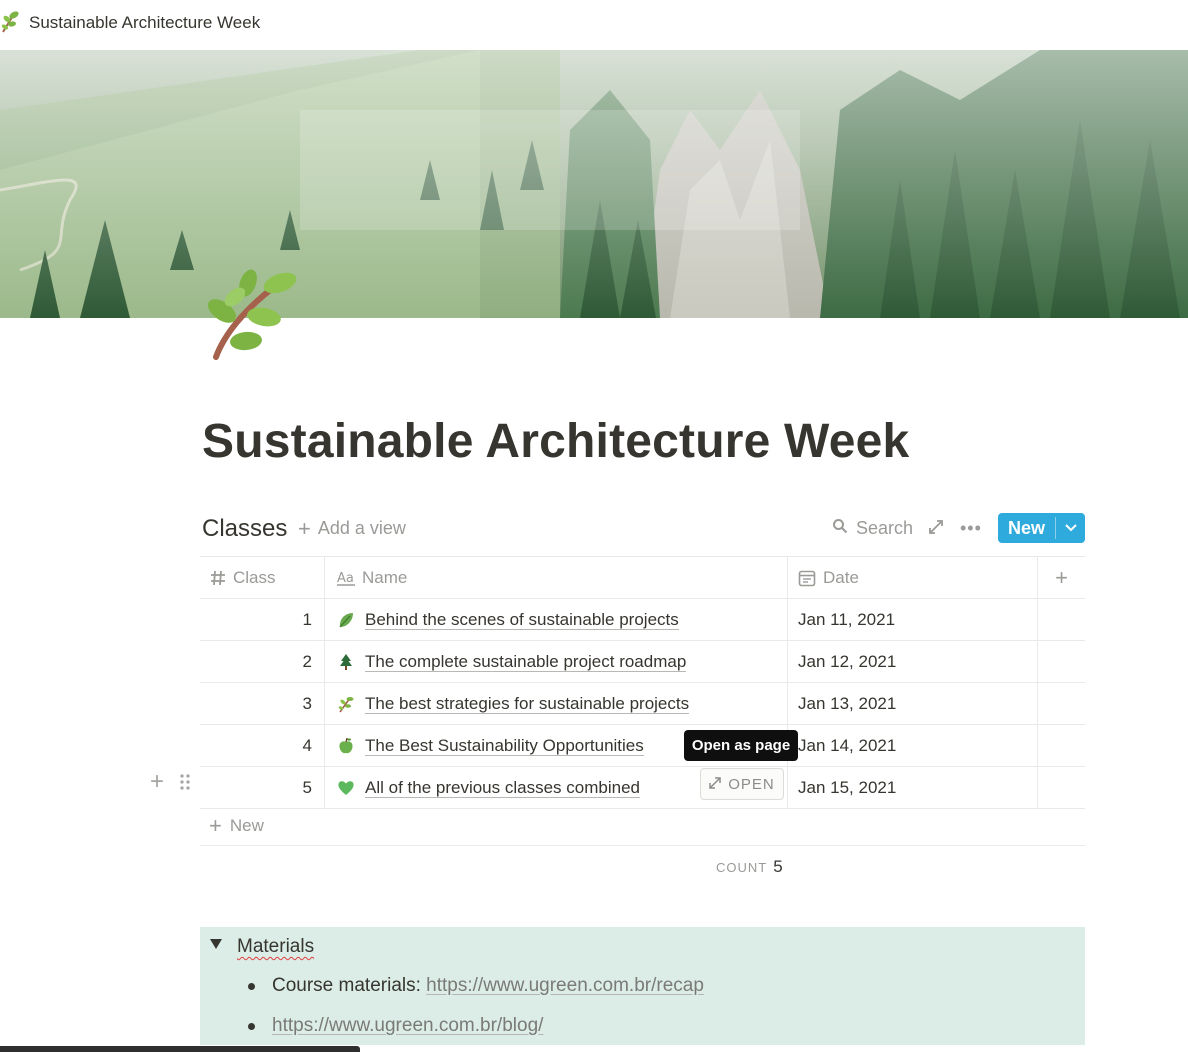 The width and height of the screenshot is (1188, 1052). What do you see at coordinates (840, 528) in the screenshot?
I see `search-icon` at bounding box center [840, 528].